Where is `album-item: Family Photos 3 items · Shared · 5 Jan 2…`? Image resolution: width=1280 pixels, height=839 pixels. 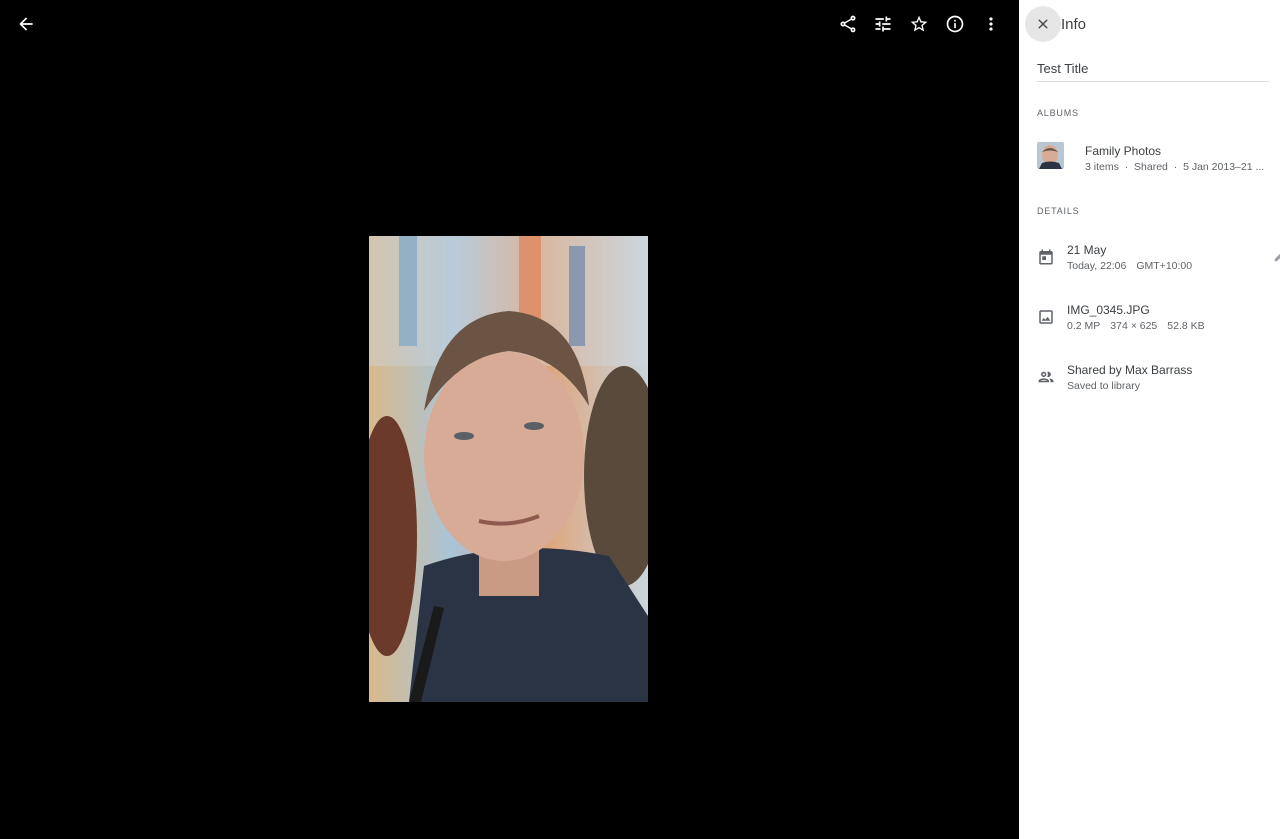
album-item: Family Photos 3 items · Shared · 5 Jan 2… is located at coordinates (1157, 158).